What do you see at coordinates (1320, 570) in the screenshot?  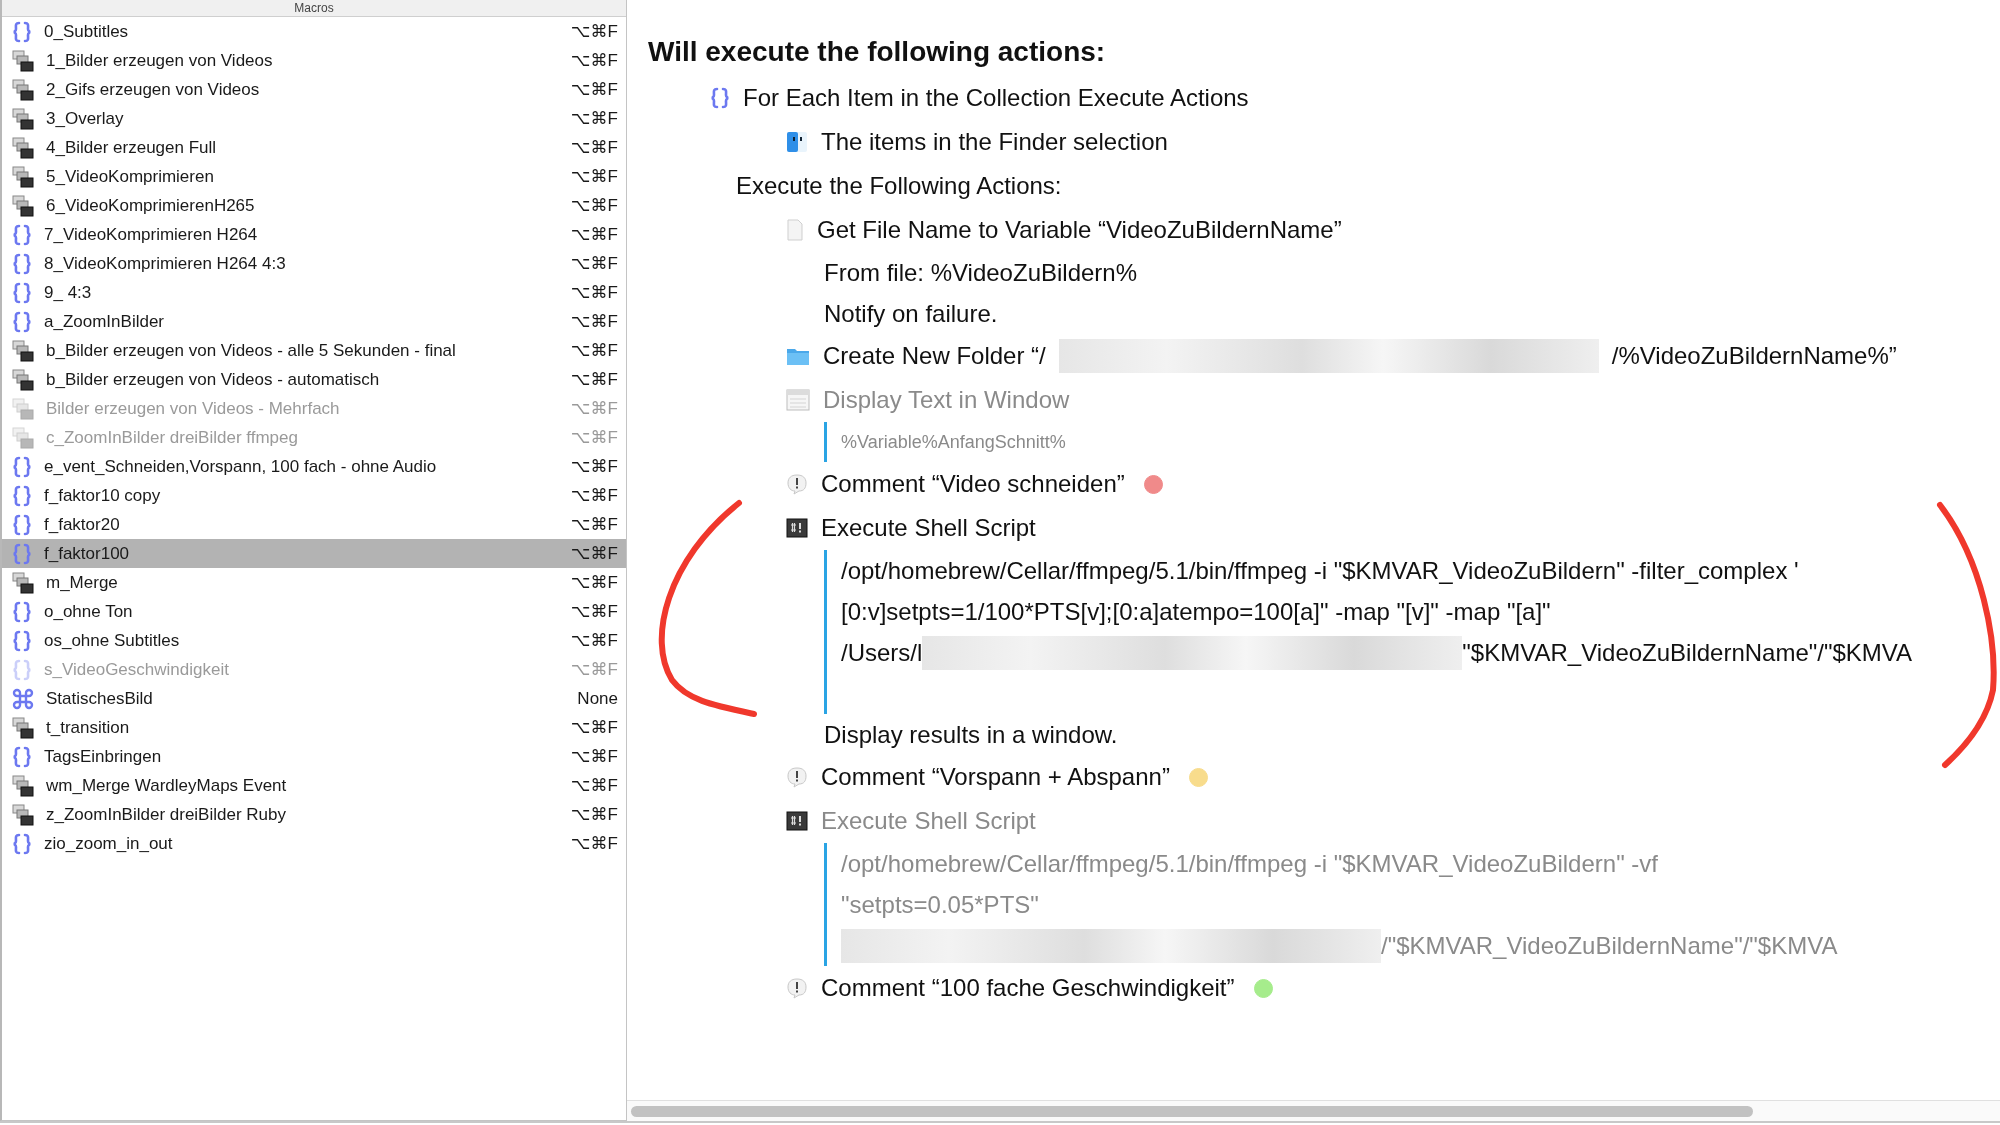 I see `script-line: /opt/homebrew/Cellar/ffmpeg/5.1/bin/ffmpeg -i "$KMVAR_VideoZuBildern" -filter_complex '` at bounding box center [1320, 570].